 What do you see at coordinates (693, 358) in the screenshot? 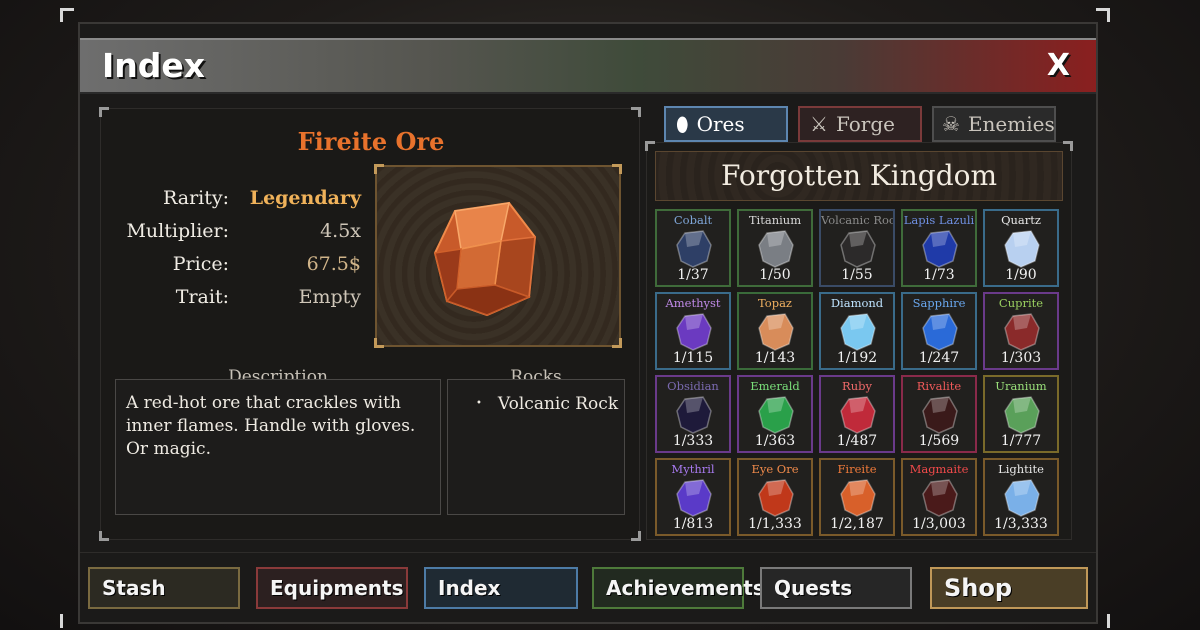
I see `ore-cell-count: 1/115` at bounding box center [693, 358].